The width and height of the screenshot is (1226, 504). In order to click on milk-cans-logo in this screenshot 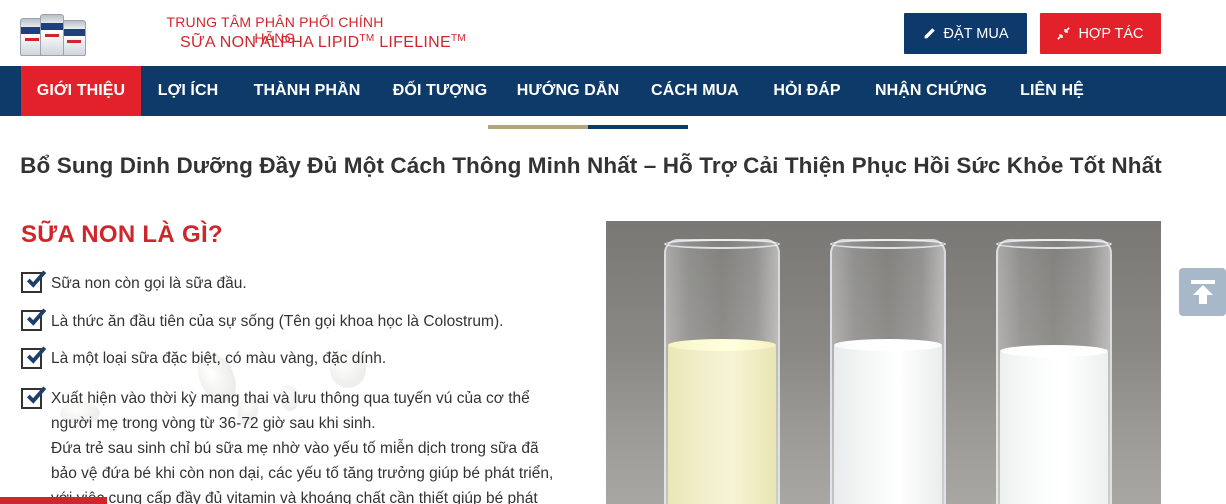, I will do `click(53, 33)`.